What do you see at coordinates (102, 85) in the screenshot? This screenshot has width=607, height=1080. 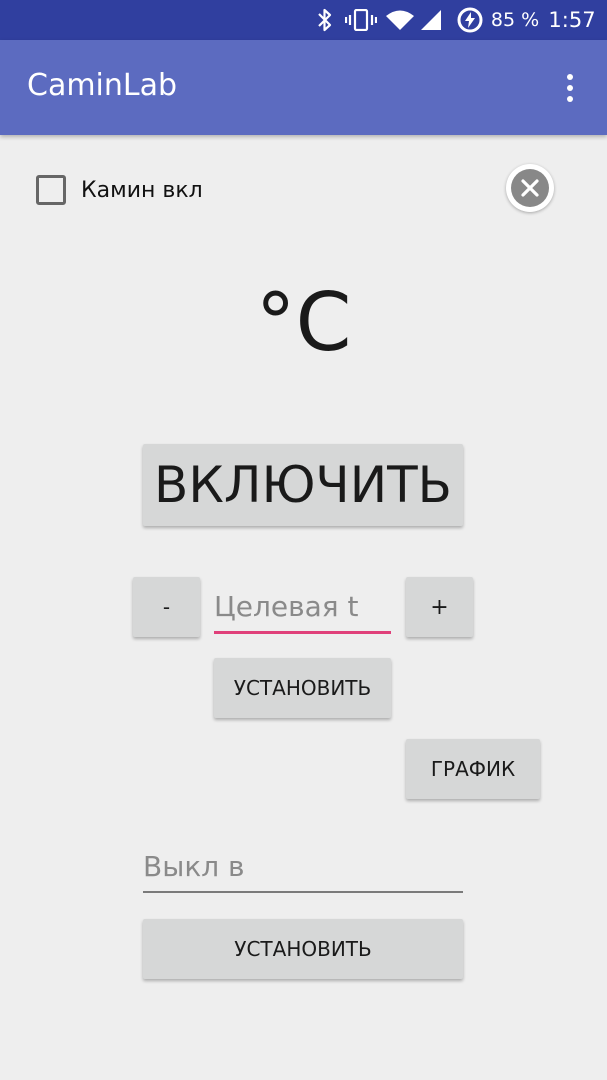 I see `app-title: CaminLab` at bounding box center [102, 85].